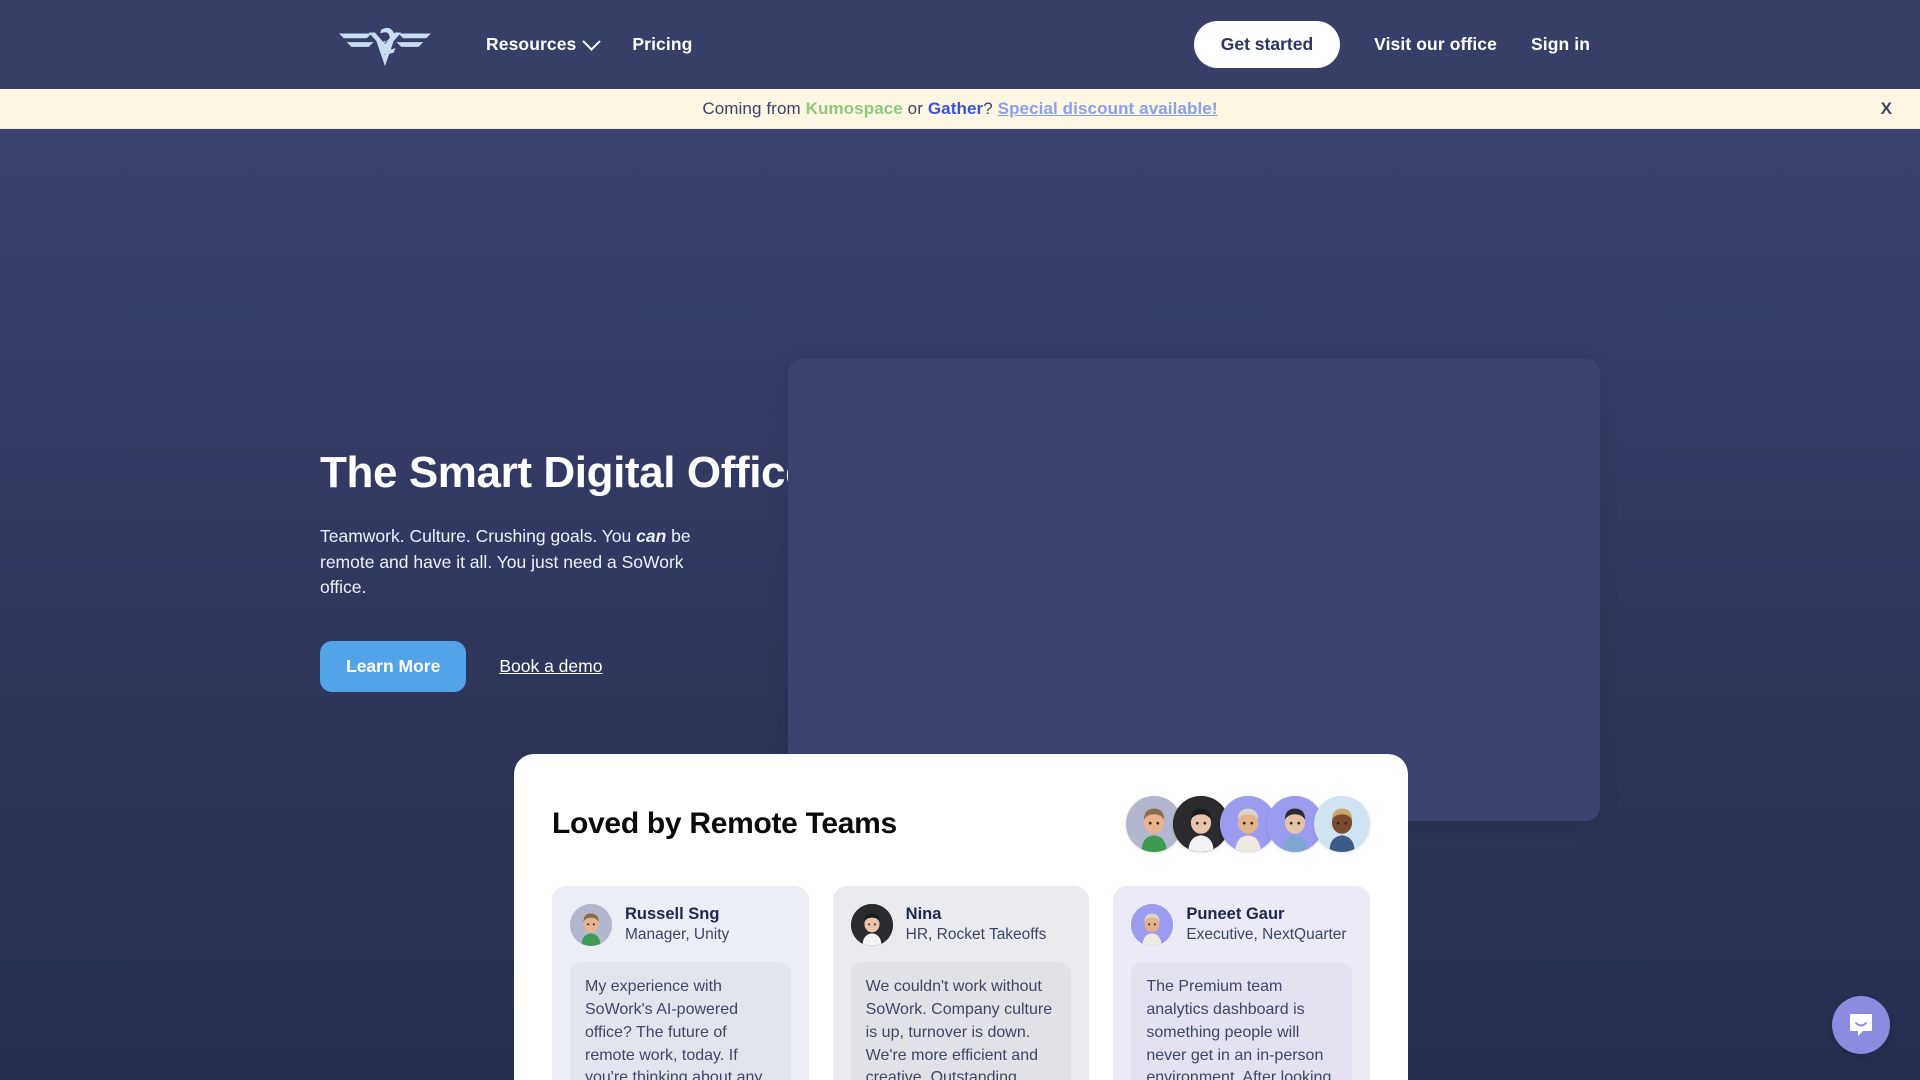 The image size is (1920, 1080). I want to click on learn-more-button: Learn More, so click(393, 666).